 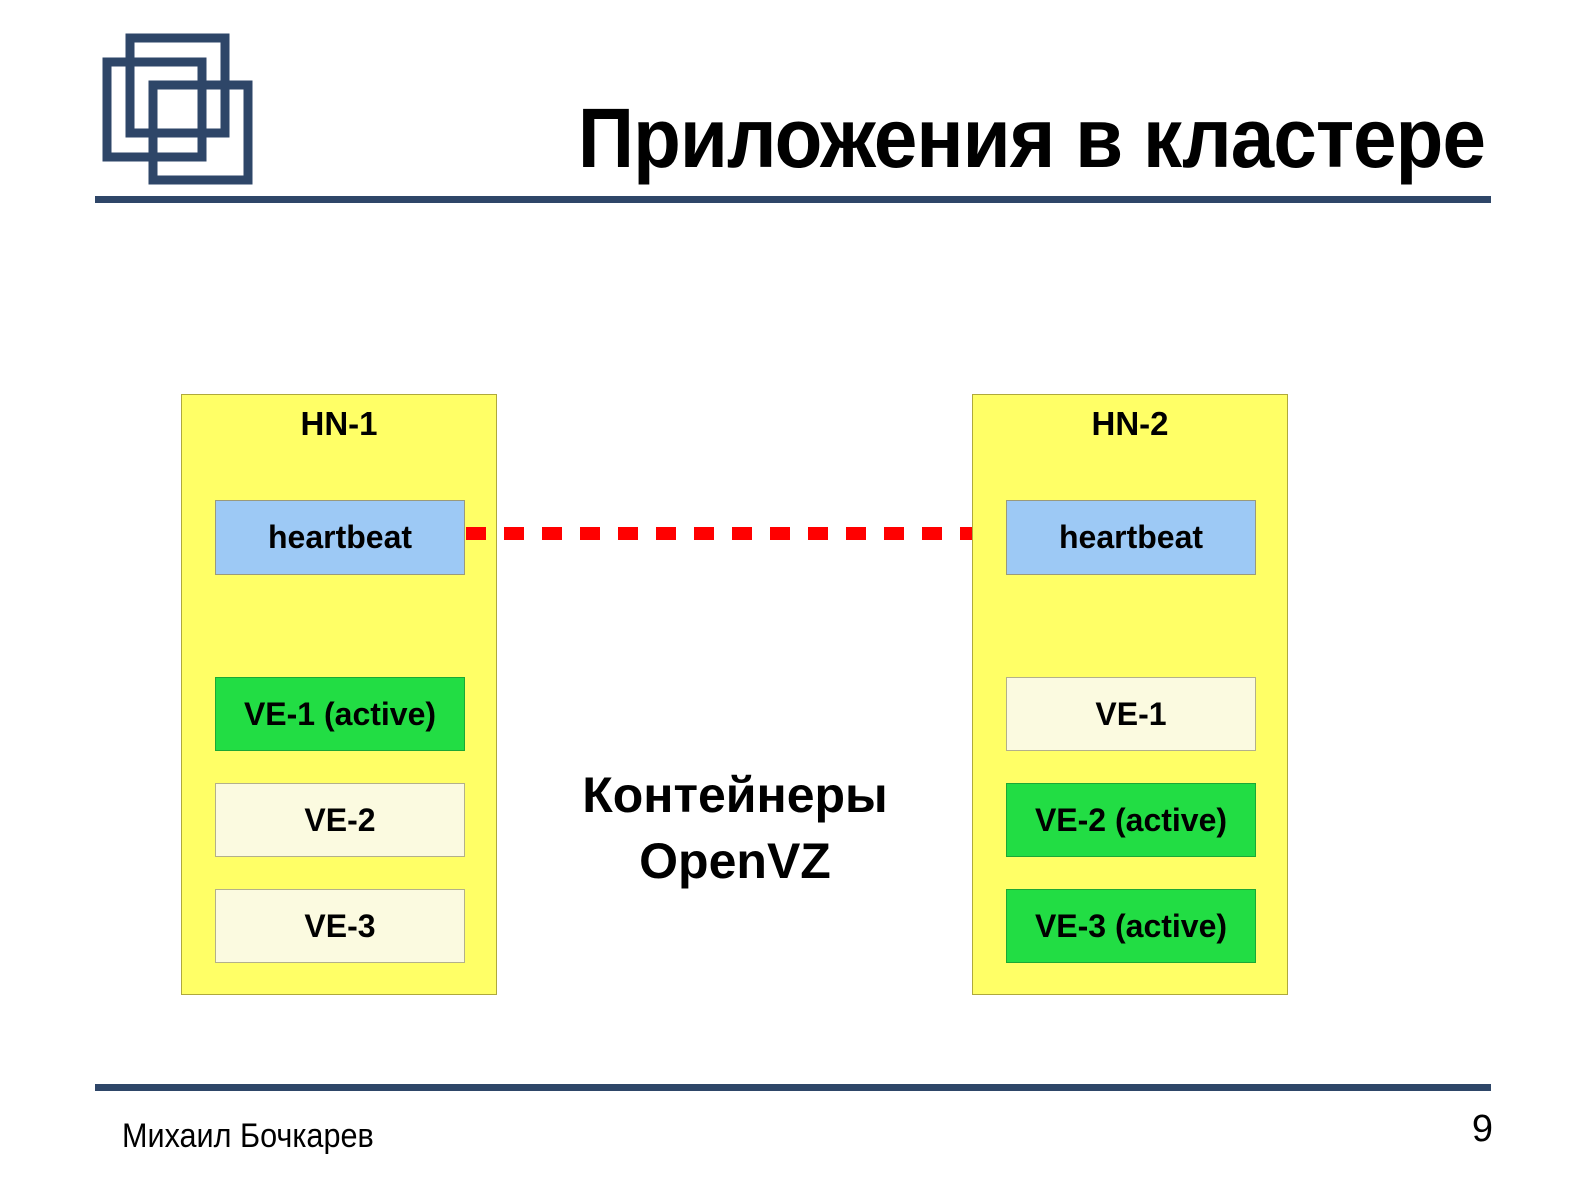 I want to click on host-node-panel-hn1: HN-1 heartbeat VE-1 (active) VE-2 VE-3, so click(x=339, y=694).